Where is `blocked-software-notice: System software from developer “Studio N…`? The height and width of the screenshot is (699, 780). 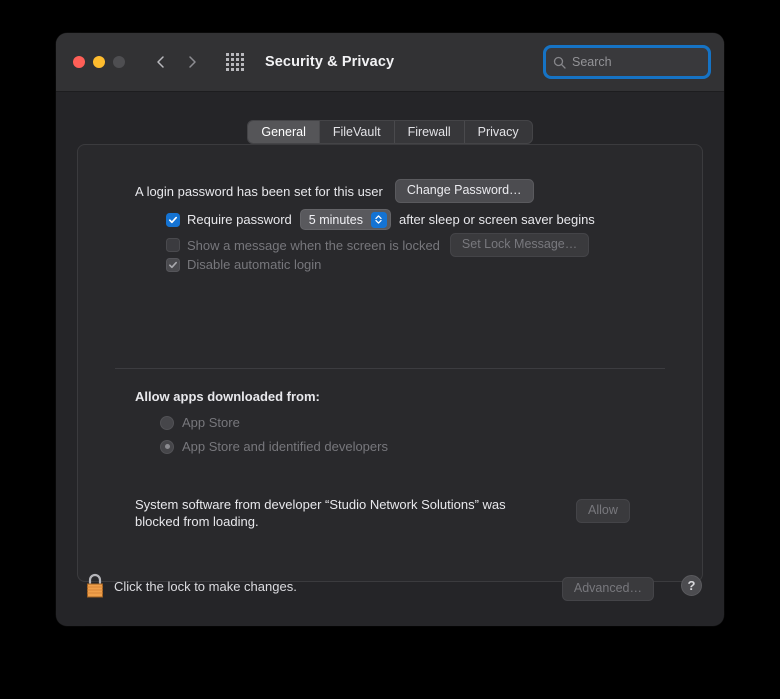
blocked-software-notice: System software from developer “Studio N… is located at coordinates (320, 513).